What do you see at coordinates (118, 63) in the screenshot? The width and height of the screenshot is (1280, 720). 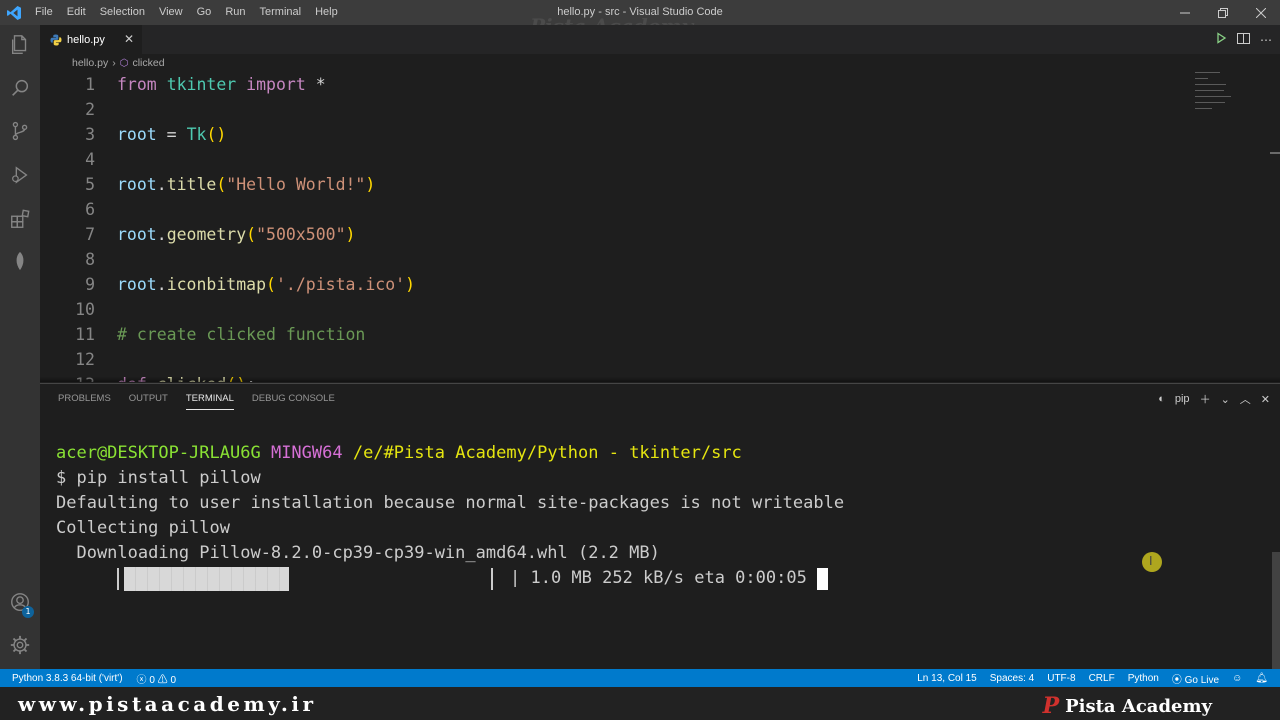 I see `breadcrumb: hello.py › ⬡ clicked` at bounding box center [118, 63].